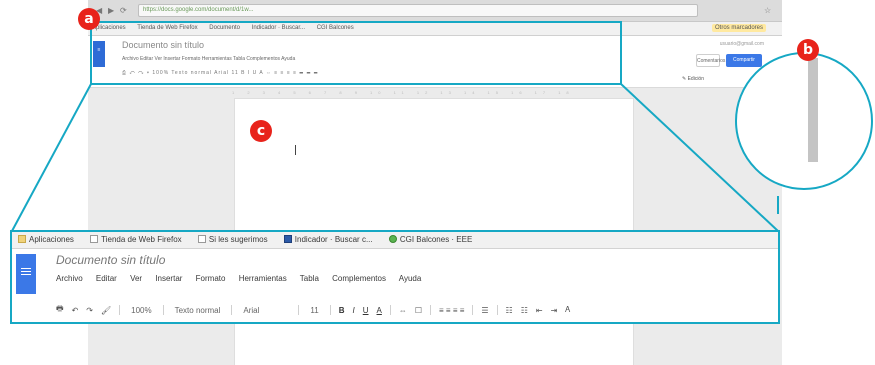 This screenshot has height=365, width=875. I want to click on clear-formatting-icon: Ꭺ, so click(567, 310).